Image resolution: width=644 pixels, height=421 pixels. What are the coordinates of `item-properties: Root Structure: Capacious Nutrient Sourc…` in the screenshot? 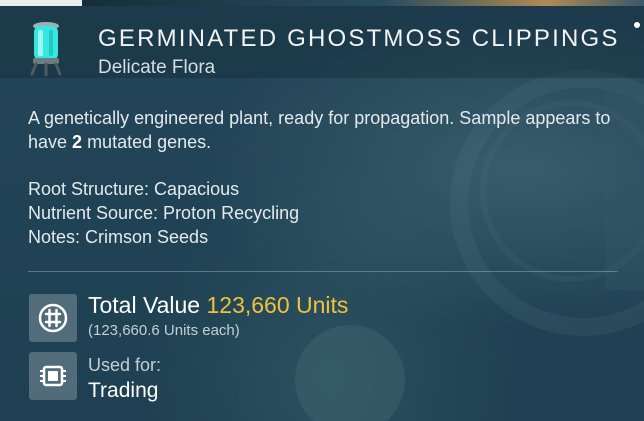 It's located at (163, 213).